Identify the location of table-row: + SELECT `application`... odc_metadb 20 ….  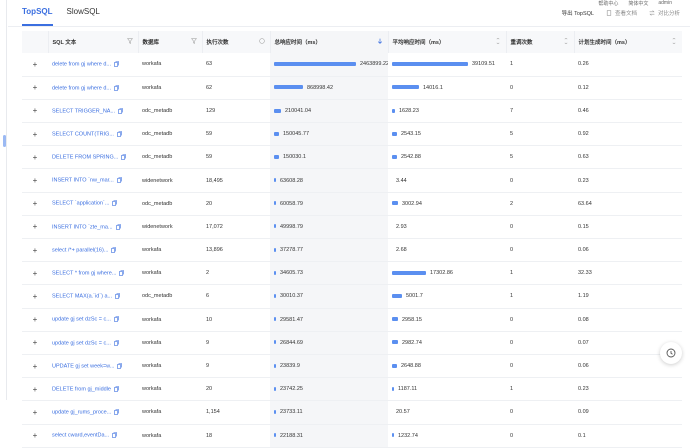
(352, 204).